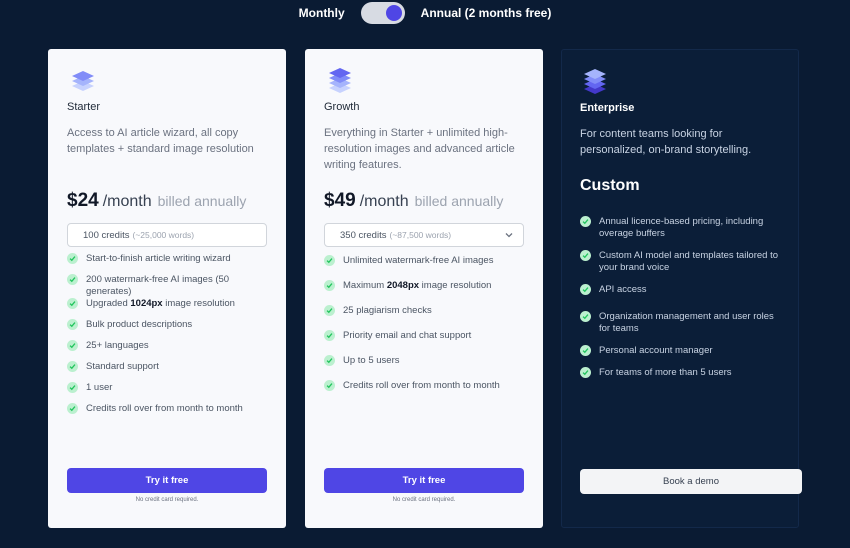  I want to click on credits-amount: 350 credits, so click(363, 235).